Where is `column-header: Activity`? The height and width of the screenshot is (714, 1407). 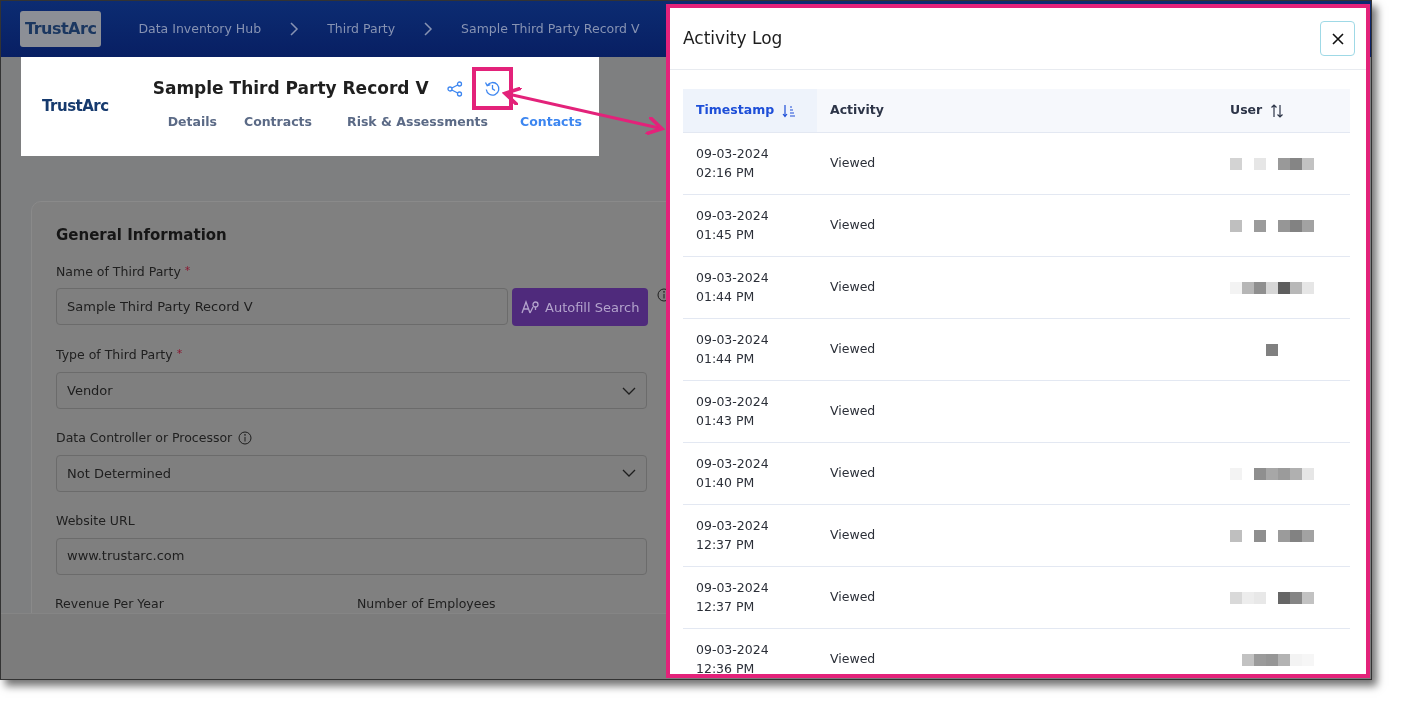
column-header: Activity is located at coordinates (857, 110).